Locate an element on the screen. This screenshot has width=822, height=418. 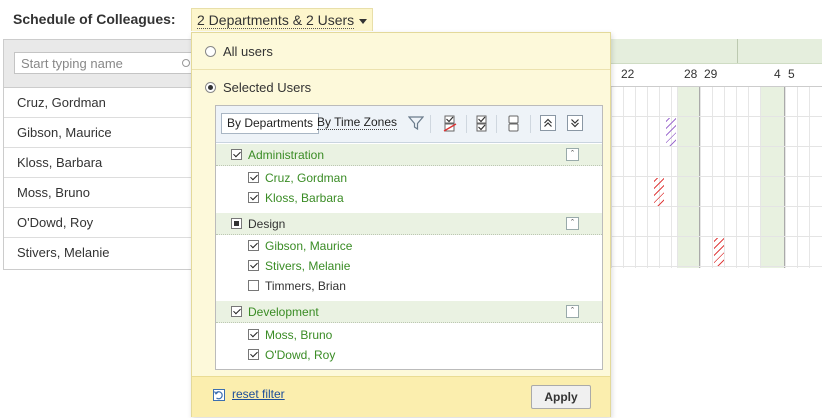
colleague-row: O'Dowd, Roy is located at coordinates (100, 223).